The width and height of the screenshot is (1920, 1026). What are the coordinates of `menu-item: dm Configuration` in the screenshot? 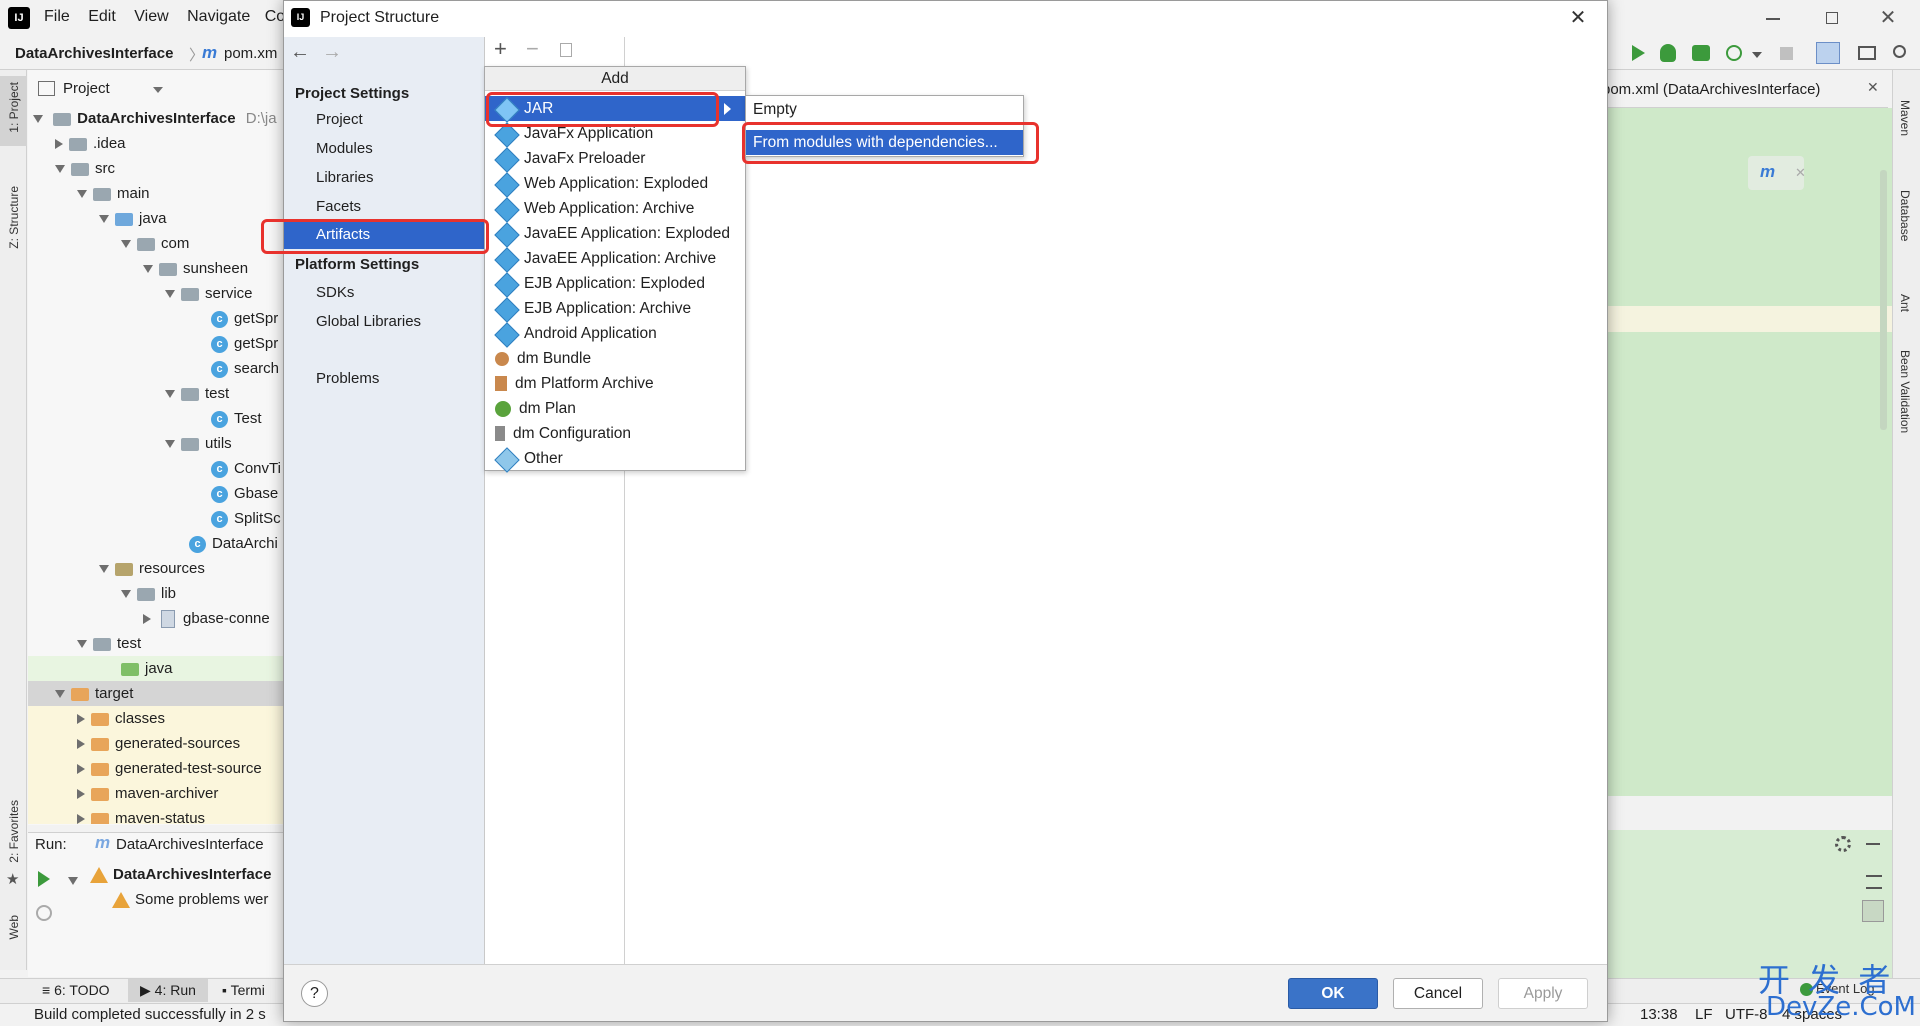 It's located at (620, 433).